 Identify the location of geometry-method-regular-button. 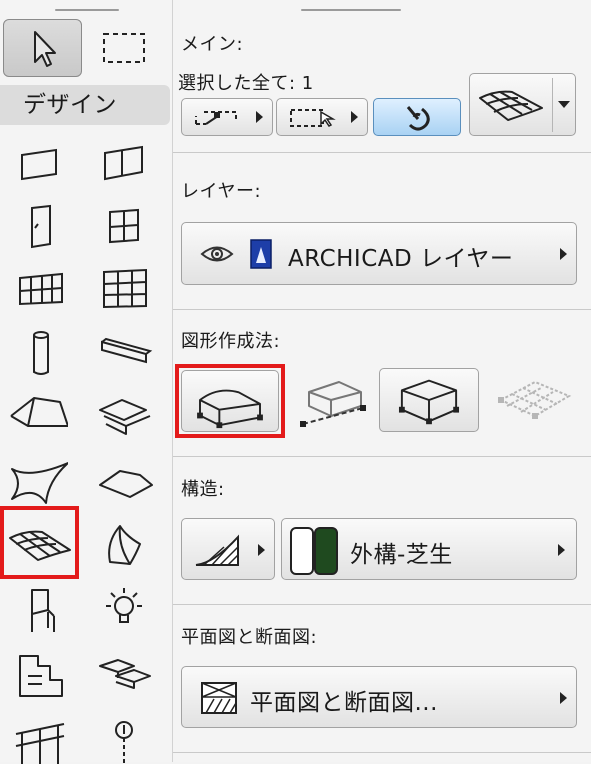
(230, 401).